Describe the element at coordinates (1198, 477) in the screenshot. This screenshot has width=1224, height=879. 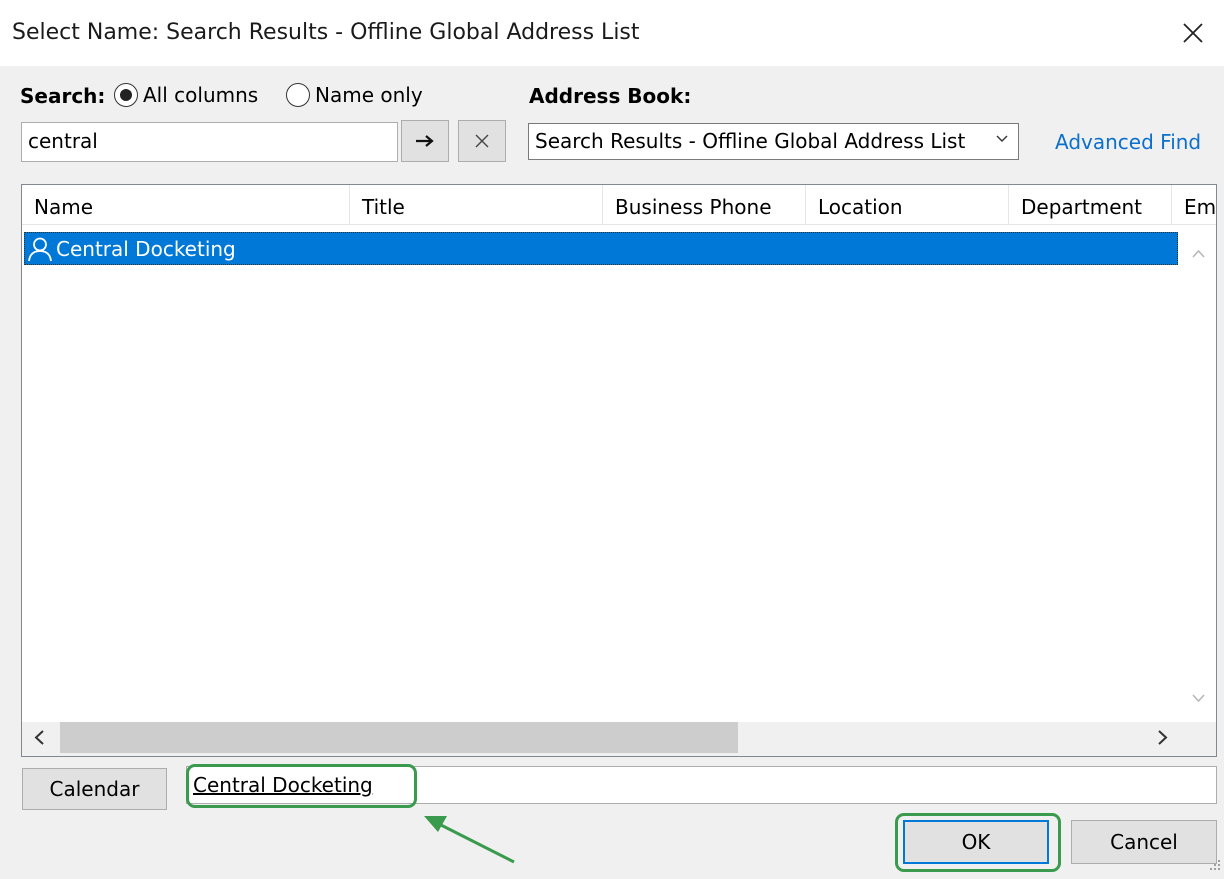
I see `vertical-scrollbar` at that location.